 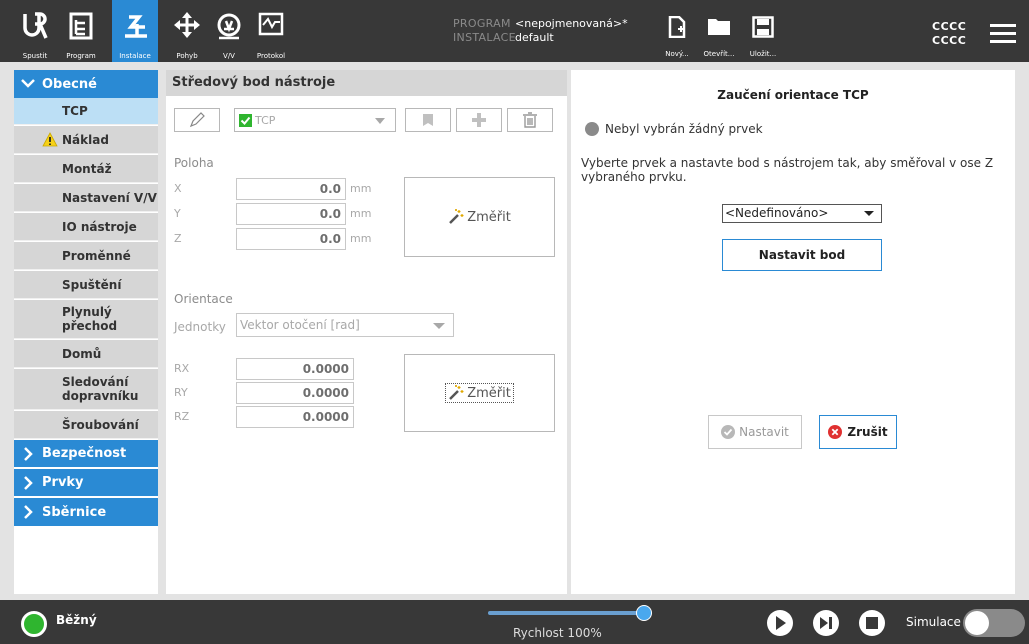 What do you see at coordinates (187, 25) in the screenshot?
I see `move-icon` at bounding box center [187, 25].